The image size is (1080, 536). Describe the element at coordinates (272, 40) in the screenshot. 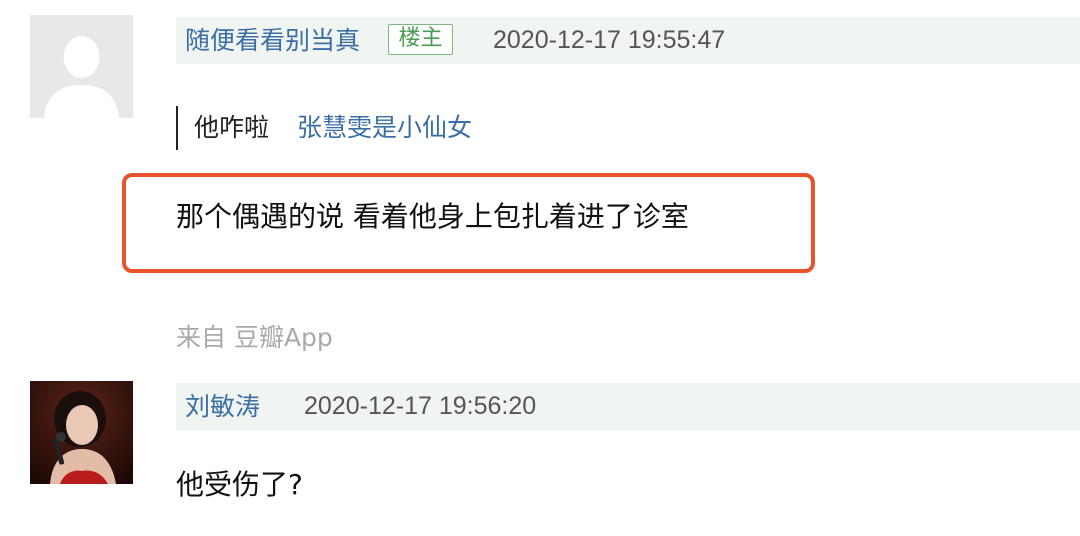

I see `username-link: 随便看看别当真` at that location.